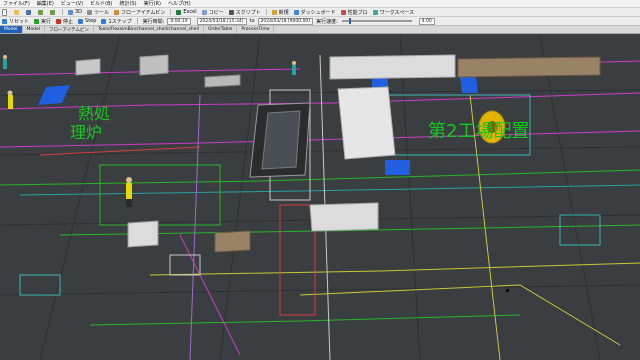  What do you see at coordinates (59, 21) in the screenshot?
I see `stop-icon` at bounding box center [59, 21].